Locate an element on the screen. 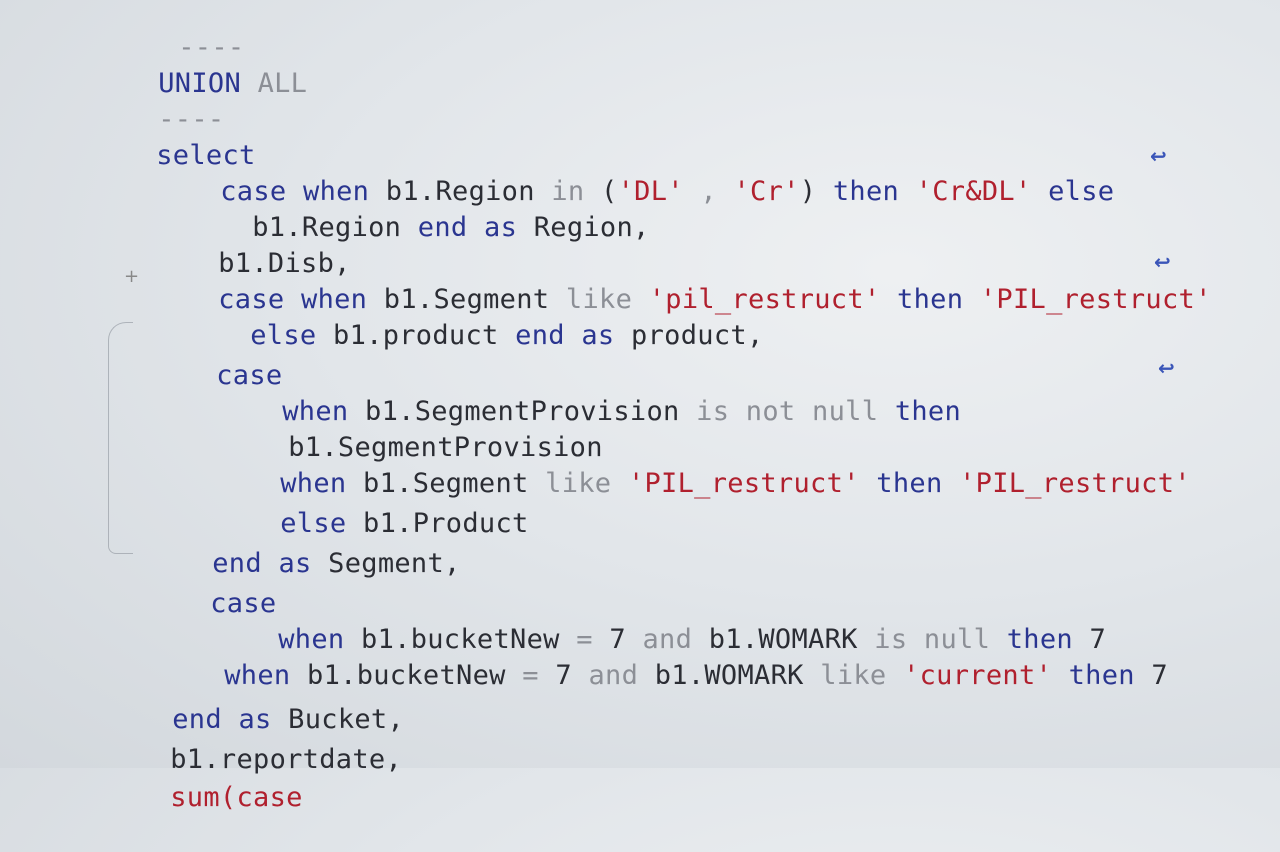 The image size is (1280, 852). identifier: b1.product is located at coordinates (416, 335).